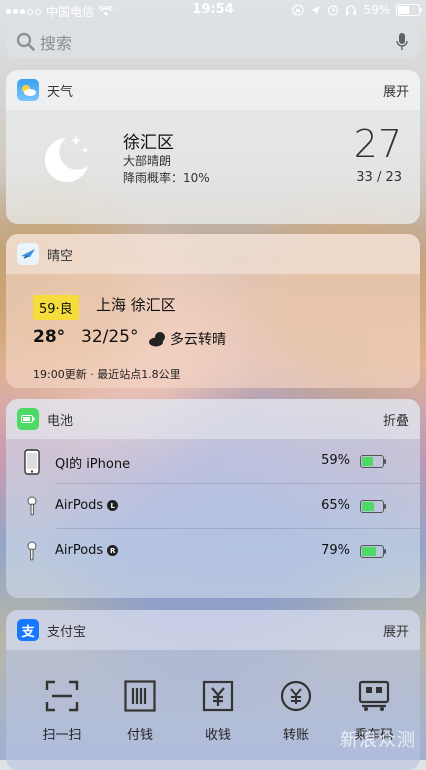 The height and width of the screenshot is (770, 426). I want to click on battery-widget-title: 电池, so click(60, 421).